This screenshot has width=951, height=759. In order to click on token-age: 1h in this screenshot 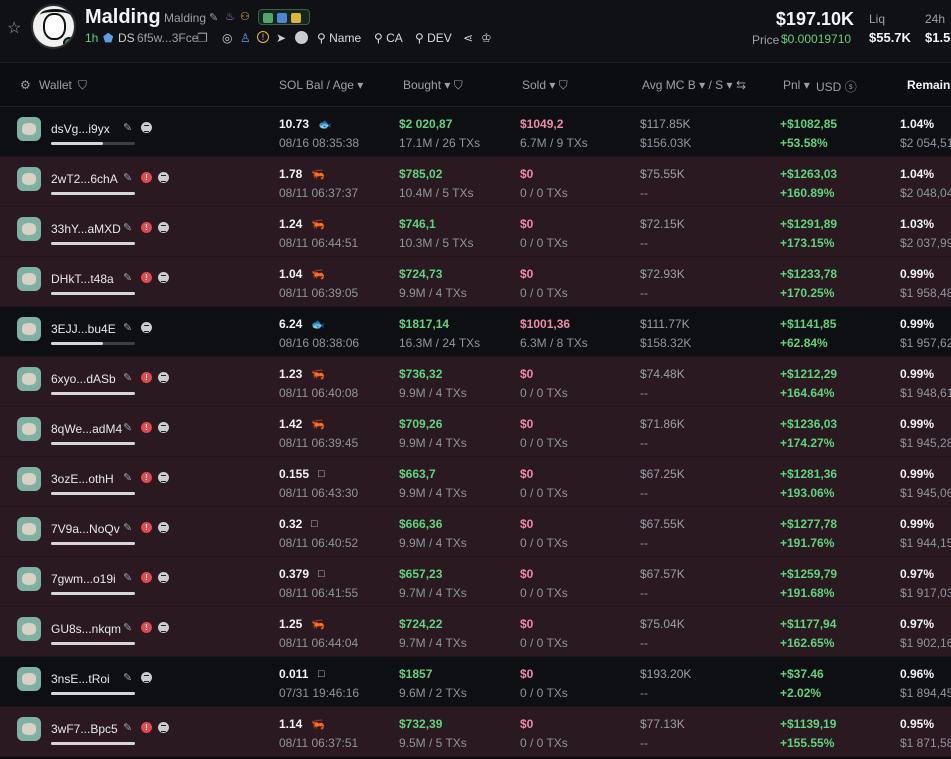, I will do `click(92, 38)`.